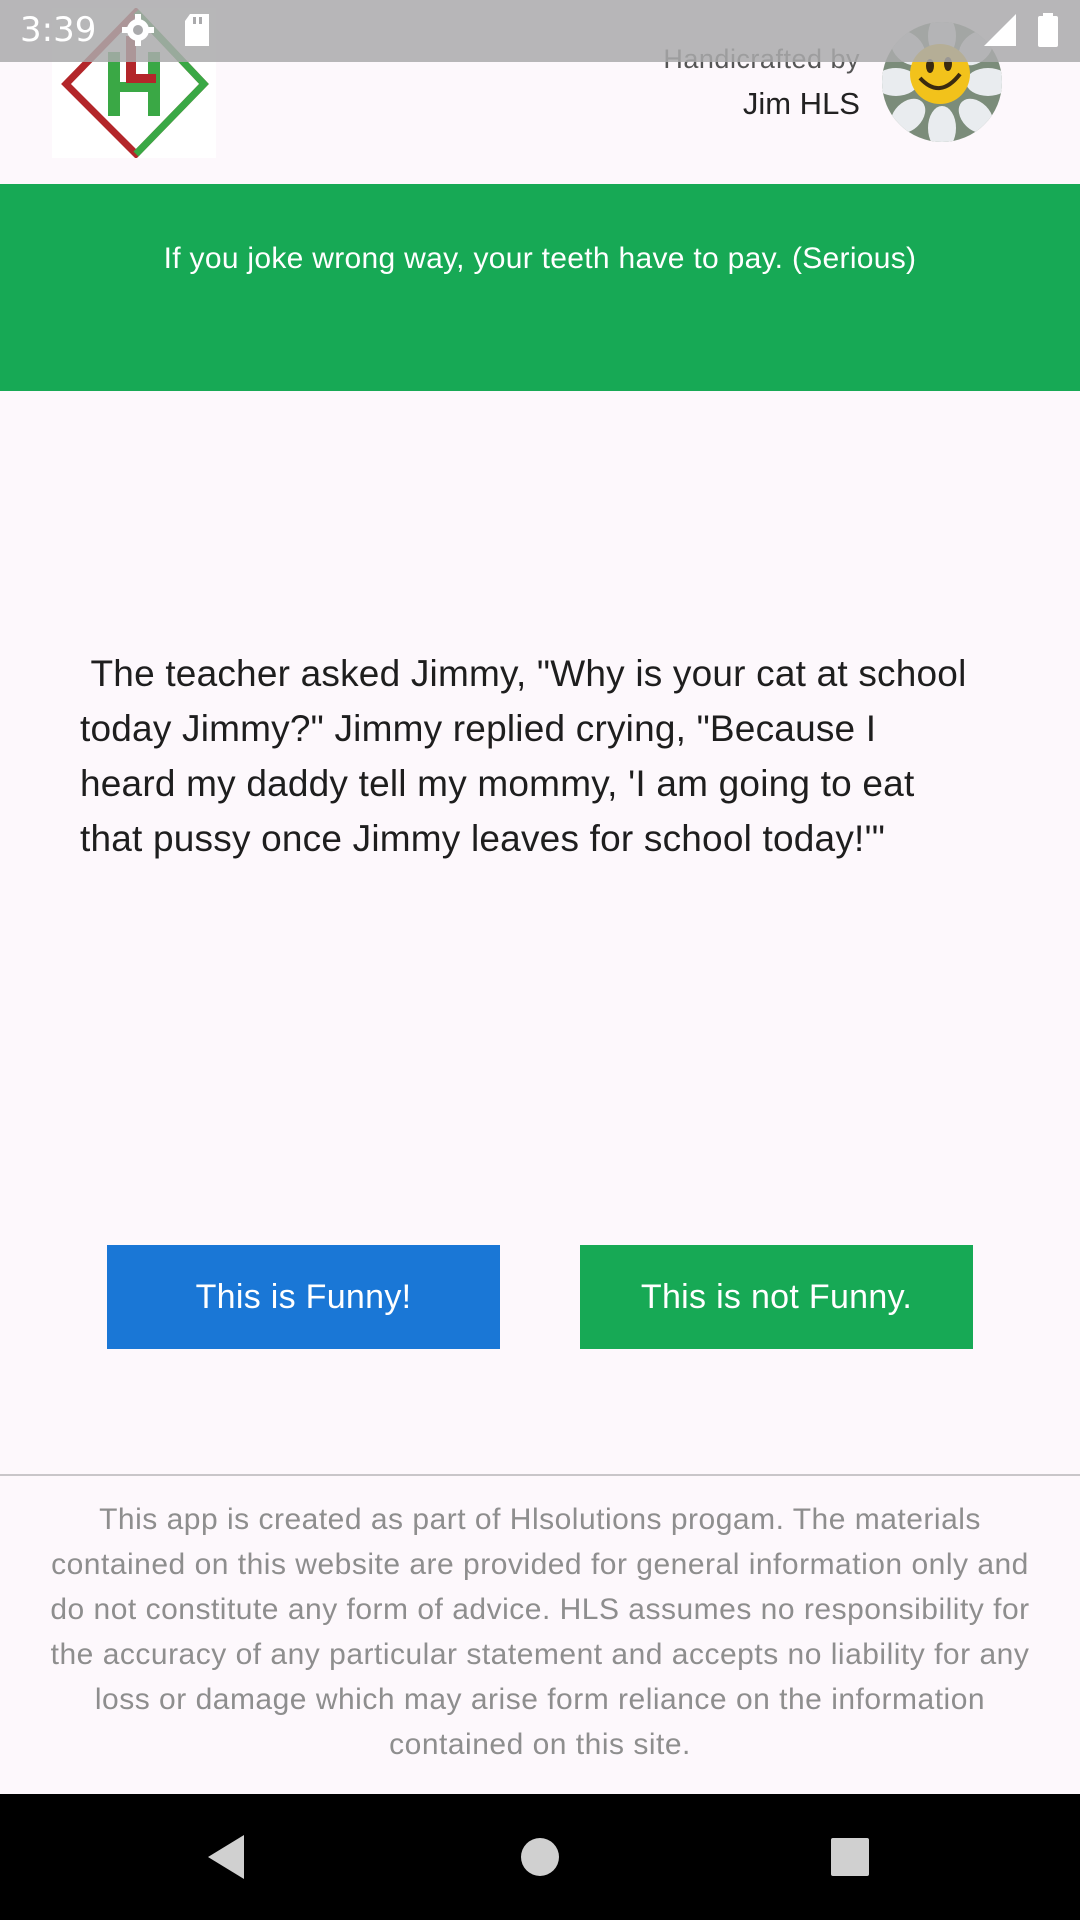  I want to click on sd-card-icon, so click(197, 32).